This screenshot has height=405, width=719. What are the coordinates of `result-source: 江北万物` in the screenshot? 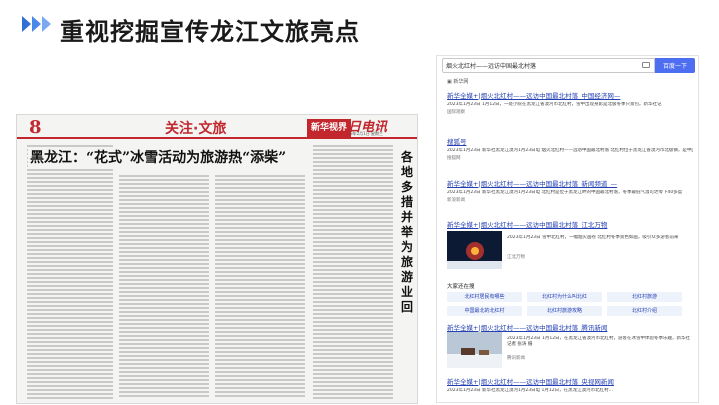 It's located at (516, 257).